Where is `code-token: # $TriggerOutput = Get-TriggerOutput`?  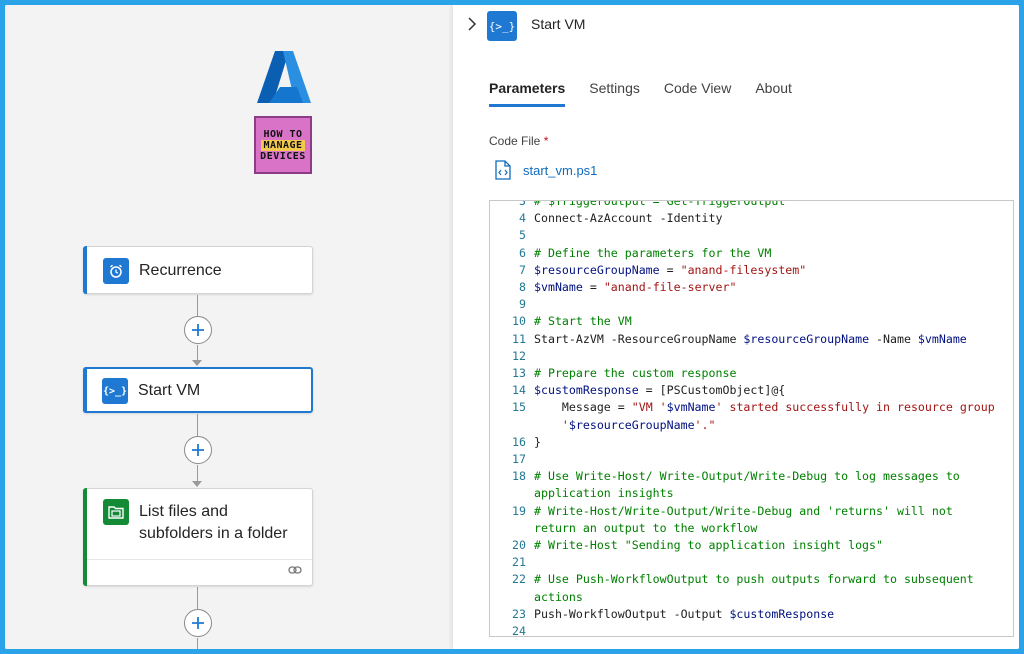 code-token: # $TriggerOutput = Get-TriggerOutput is located at coordinates (660, 204).